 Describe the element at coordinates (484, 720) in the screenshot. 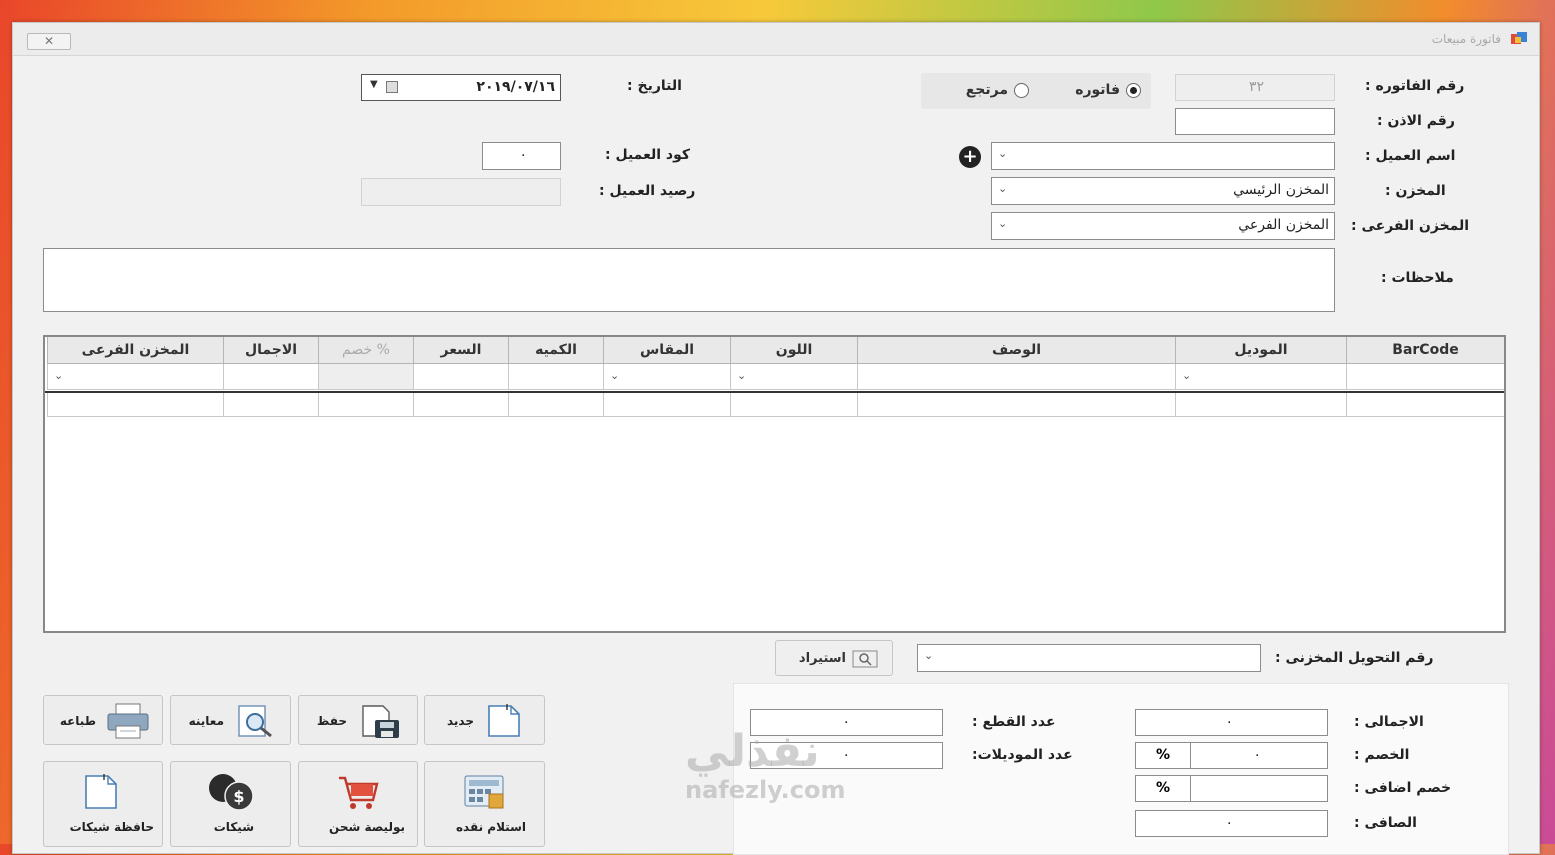

I see `new-button: جديد` at that location.